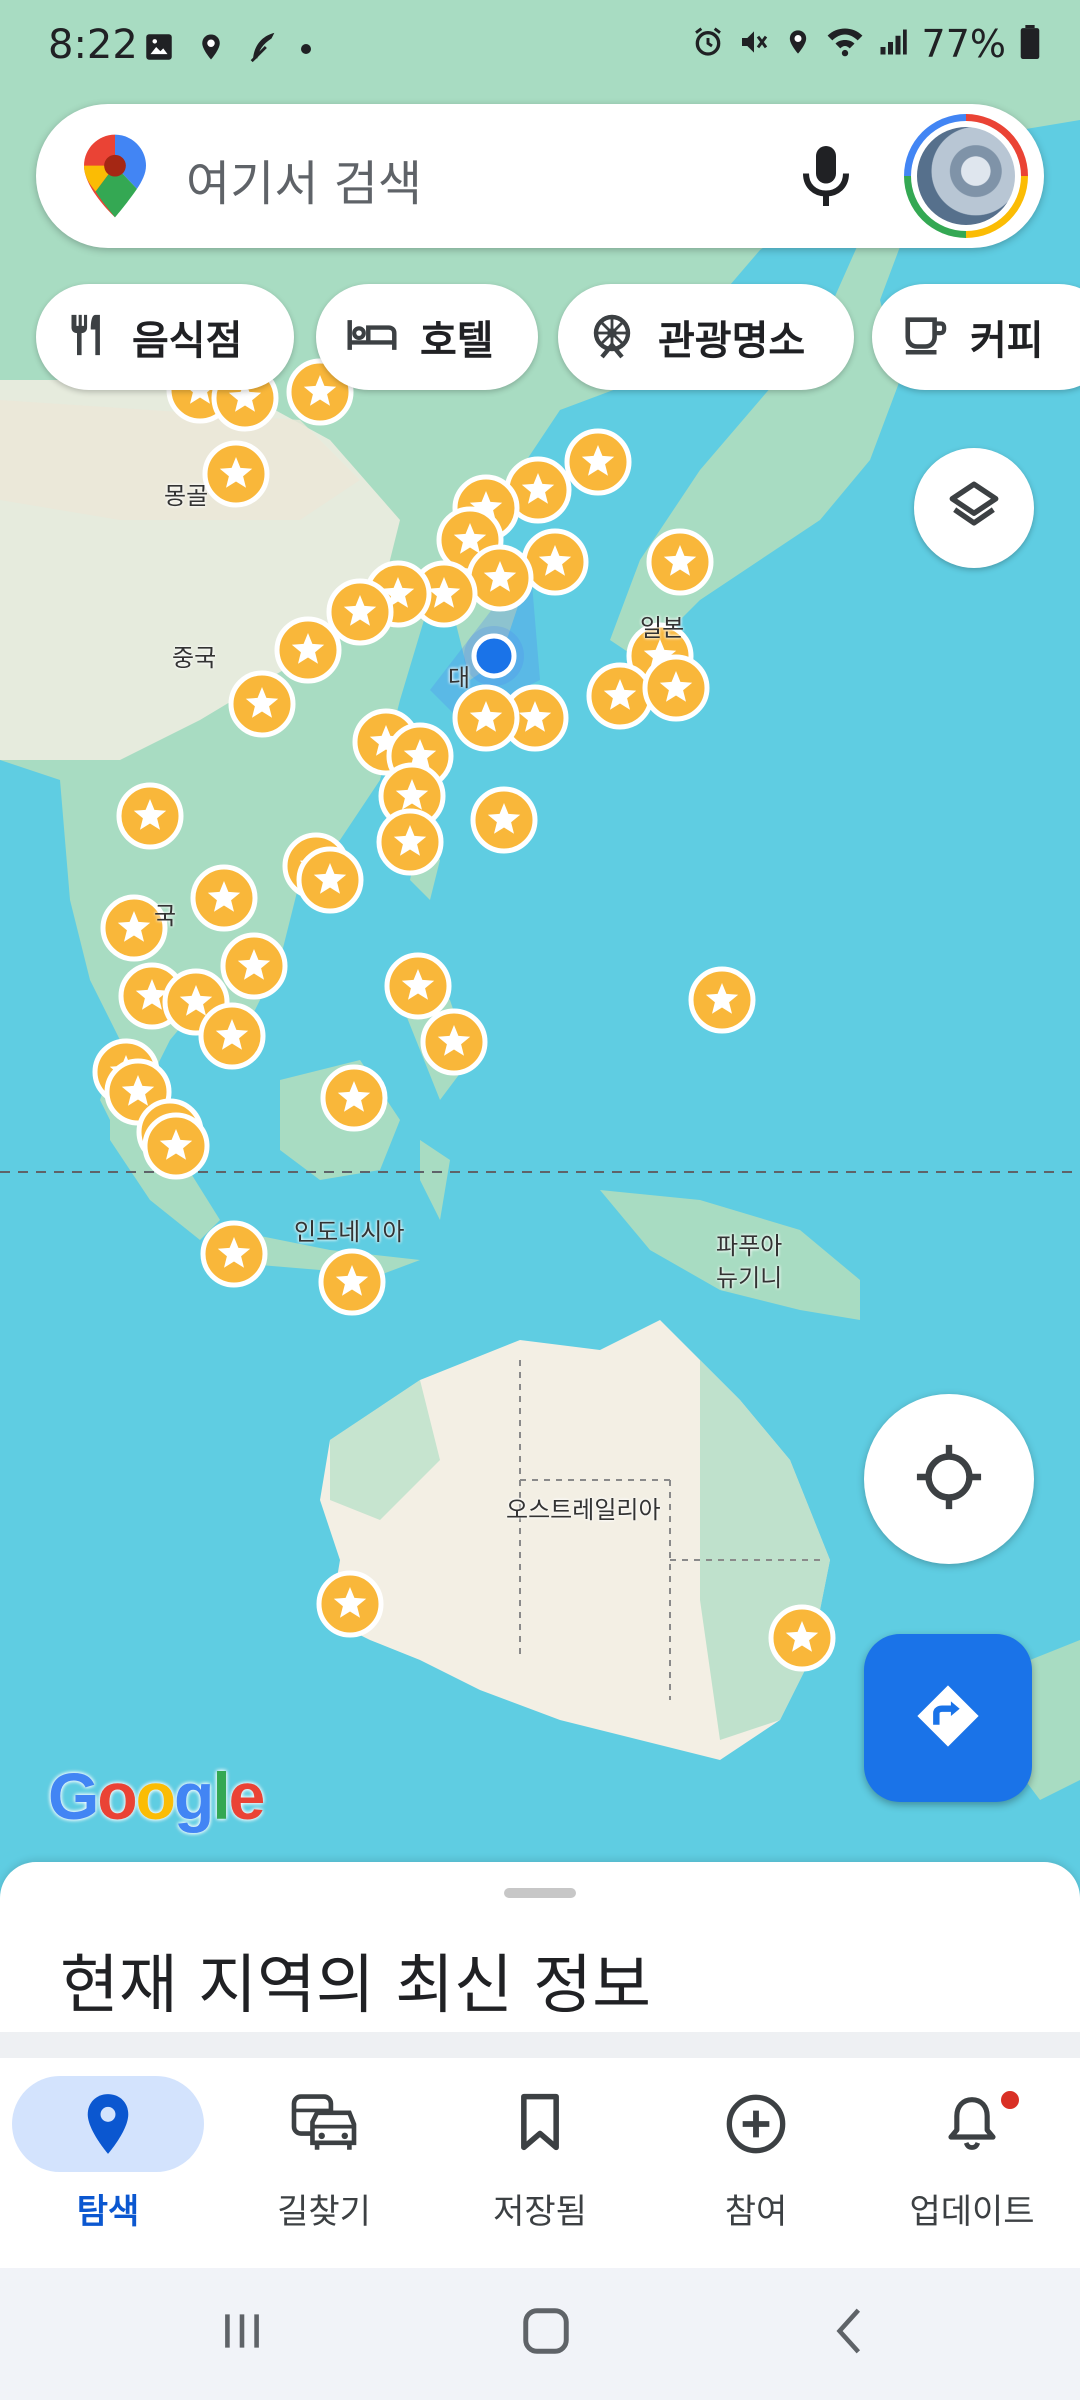 The height and width of the screenshot is (2400, 1080). Describe the element at coordinates (227, 49) in the screenshot. I see `status-left-icons` at that location.